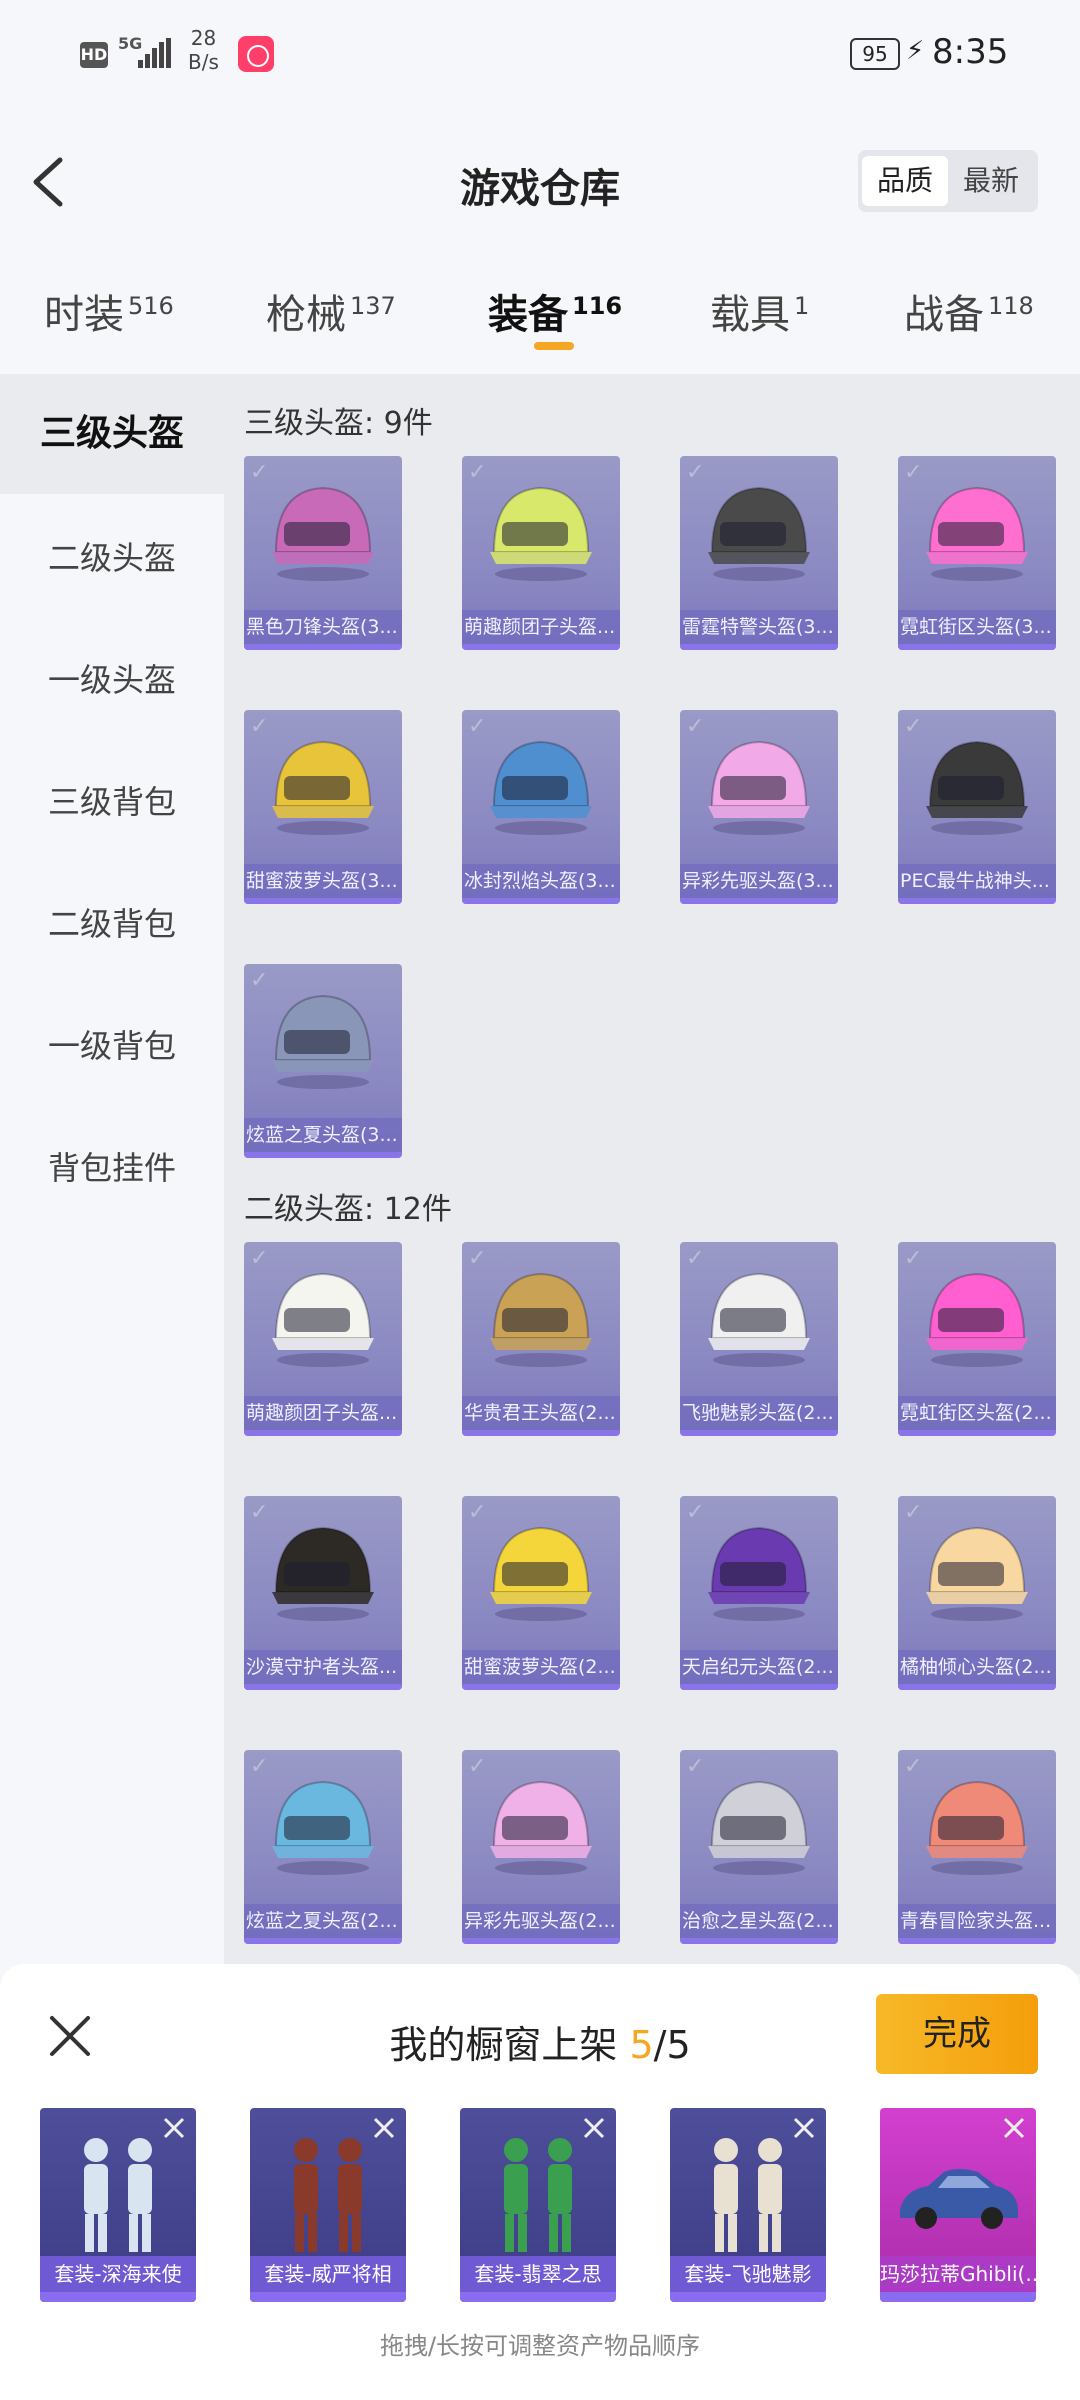 Image resolution: width=1080 pixels, height=2400 pixels. What do you see at coordinates (112, 802) in the screenshot?
I see `sidebar-item-level3-backpack: 三级背包` at bounding box center [112, 802].